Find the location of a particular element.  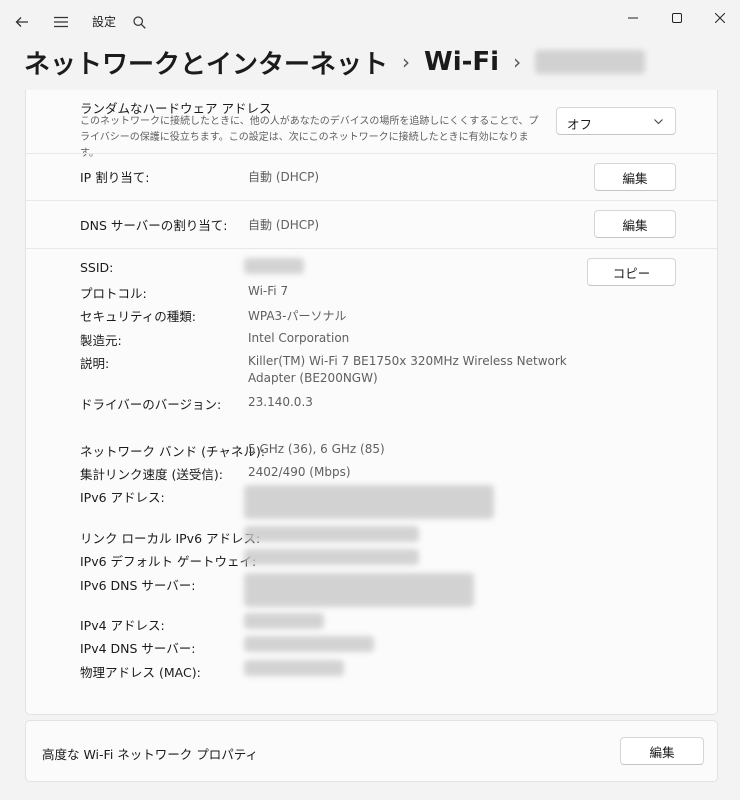

close-icon is located at coordinates (720, 18).